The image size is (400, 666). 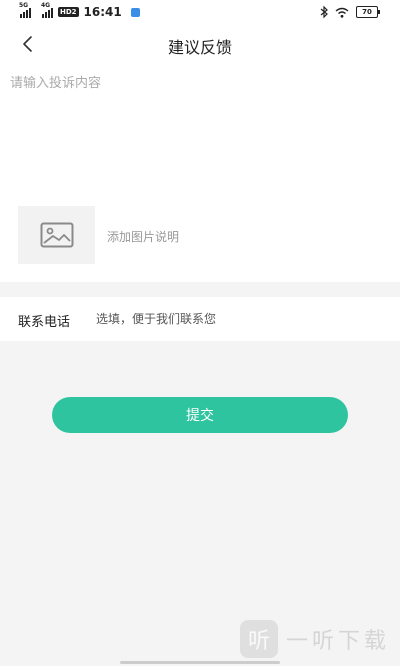 What do you see at coordinates (338, 641) in the screenshot?
I see `watermark-text: 一听下载` at bounding box center [338, 641].